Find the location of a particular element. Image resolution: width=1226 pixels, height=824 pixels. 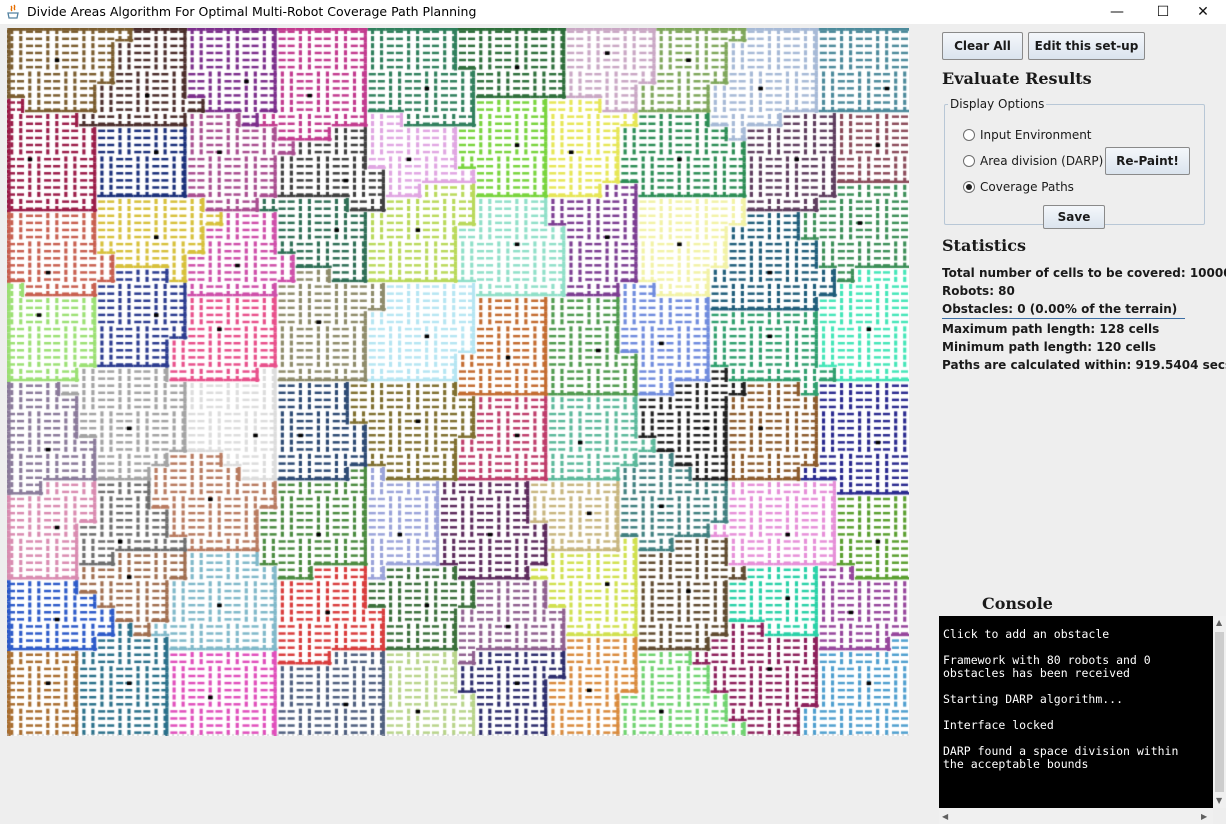

stat-max-path: Maximum path length: 128 cells is located at coordinates (1051, 329).